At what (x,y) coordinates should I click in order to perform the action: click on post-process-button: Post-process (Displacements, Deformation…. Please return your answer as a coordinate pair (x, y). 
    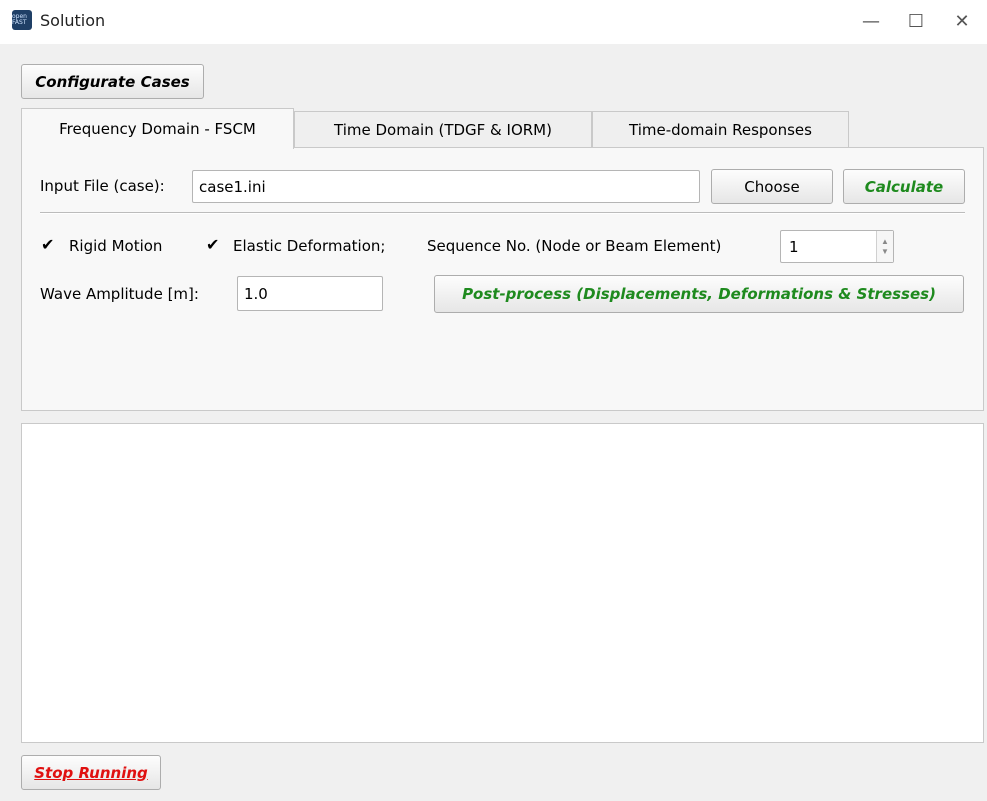
    Looking at the image, I should click on (699, 294).